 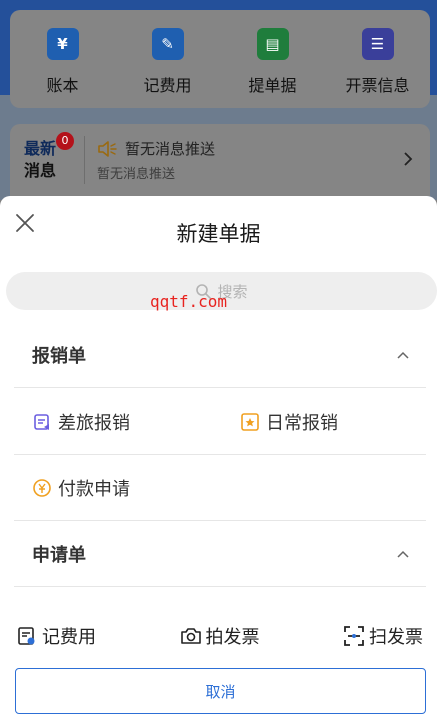 What do you see at coordinates (170, 149) in the screenshot?
I see `message-title: 暂无消息推送` at bounding box center [170, 149].